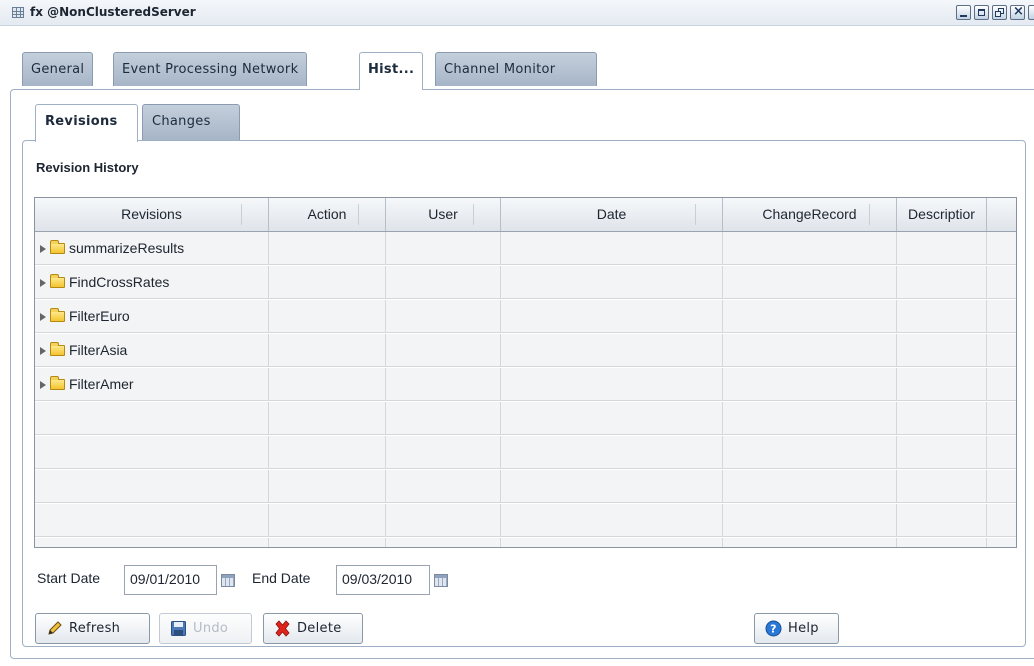 The height and width of the screenshot is (666, 1034). What do you see at coordinates (152, 316) in the screenshot?
I see `table-cell: FilterEuro` at bounding box center [152, 316].